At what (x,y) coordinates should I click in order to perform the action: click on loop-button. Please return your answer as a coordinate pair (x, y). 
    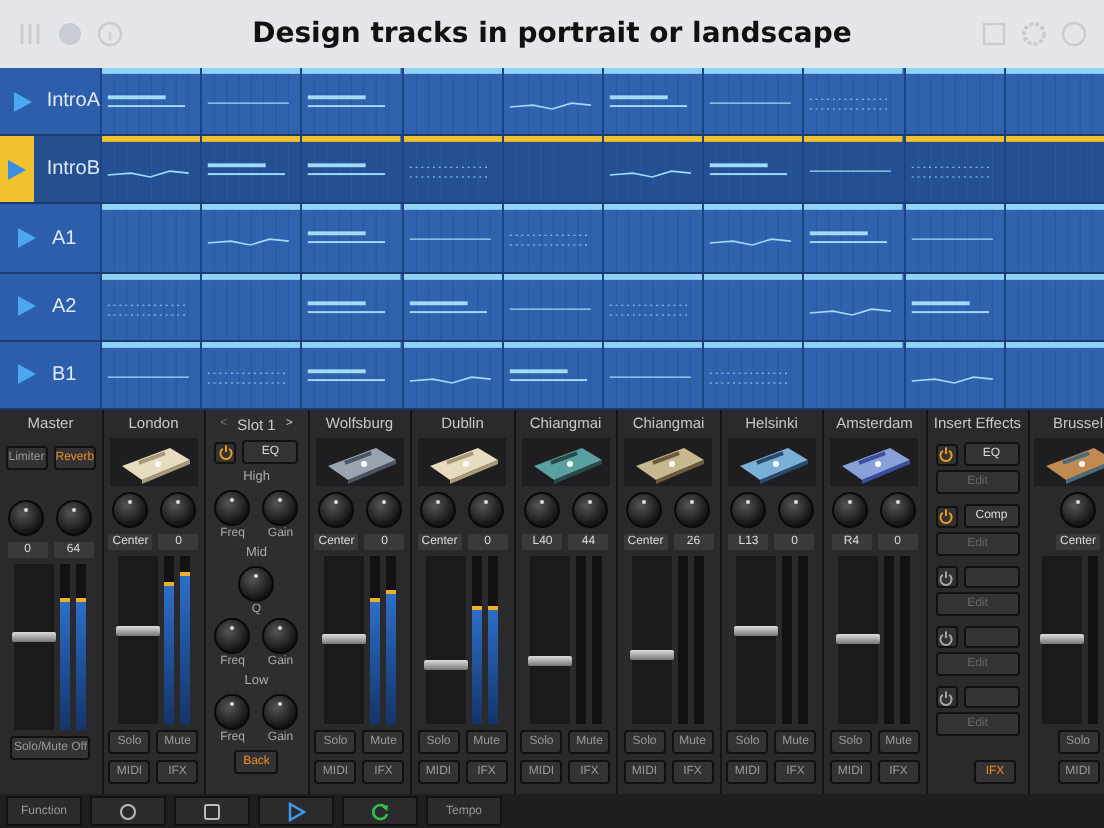
    Looking at the image, I should click on (380, 811).